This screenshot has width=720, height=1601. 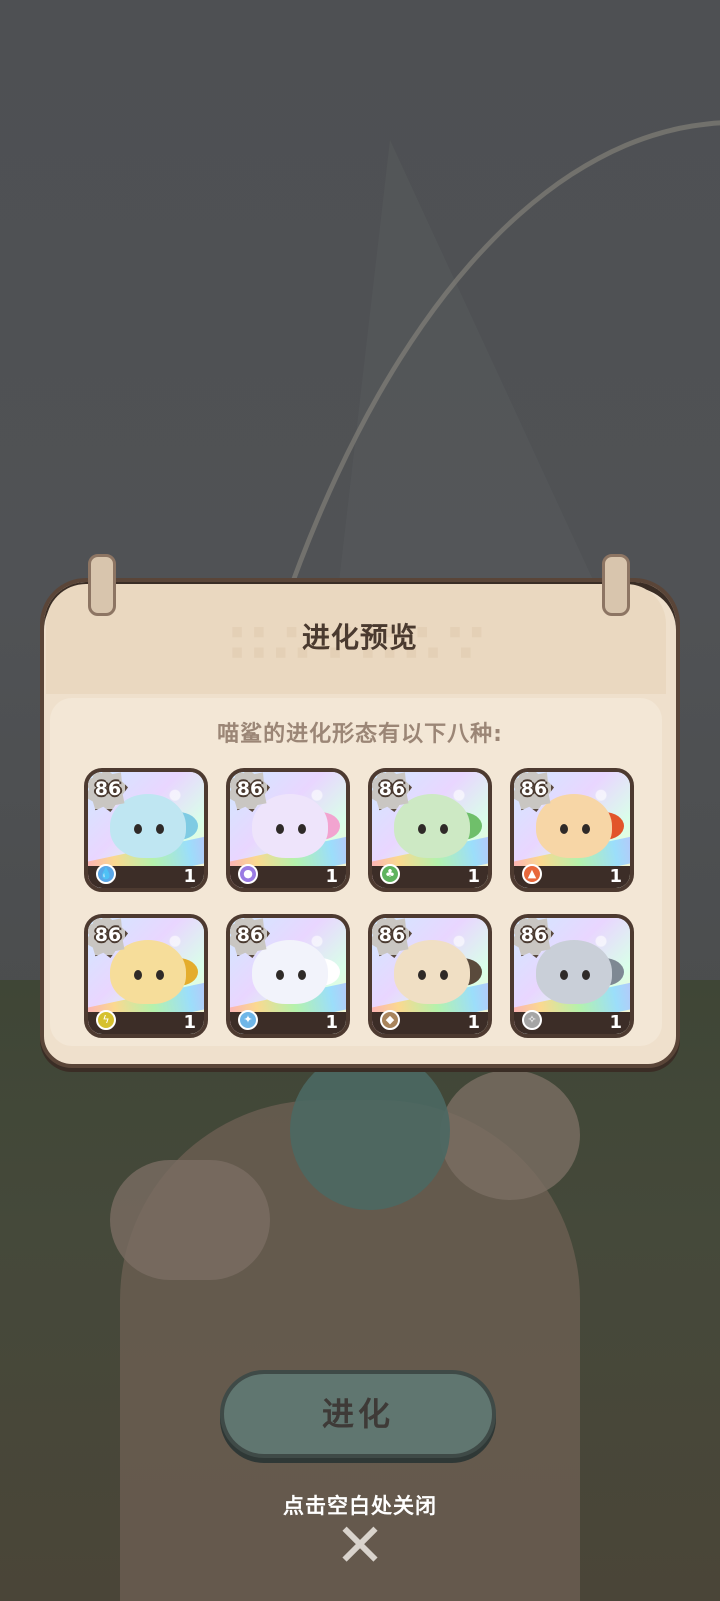 What do you see at coordinates (430, 976) in the screenshot?
I see `evolution-card: 86 ◆ 1` at bounding box center [430, 976].